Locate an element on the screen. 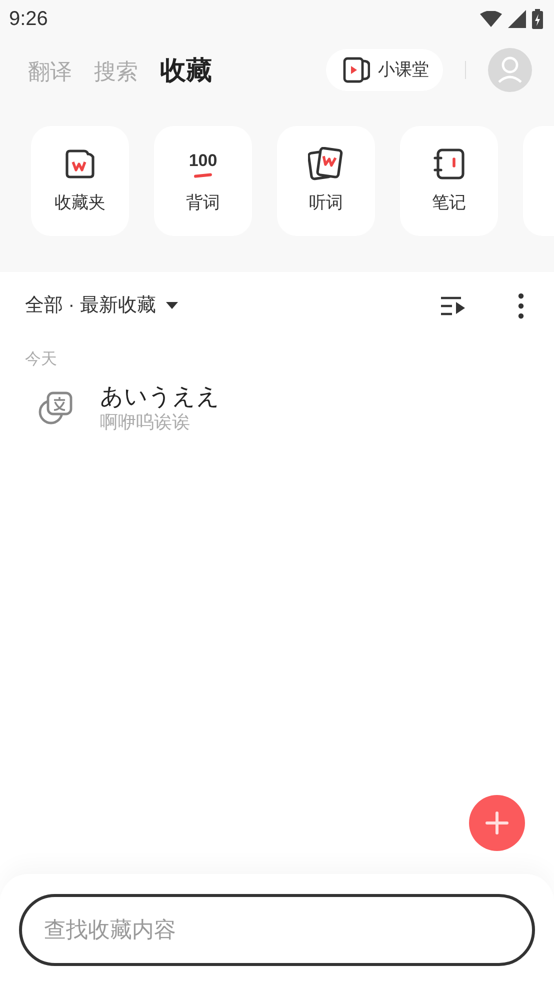 Image resolution: width=554 pixels, height=984 pixels. shortcut-card: 听词 is located at coordinates (326, 181).